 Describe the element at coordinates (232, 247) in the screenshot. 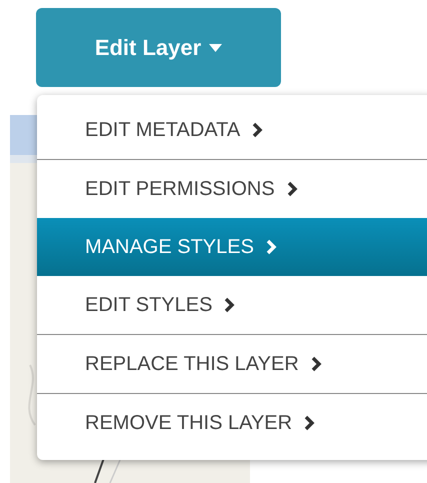

I see `menu-item: MANAGE STYLES` at that location.